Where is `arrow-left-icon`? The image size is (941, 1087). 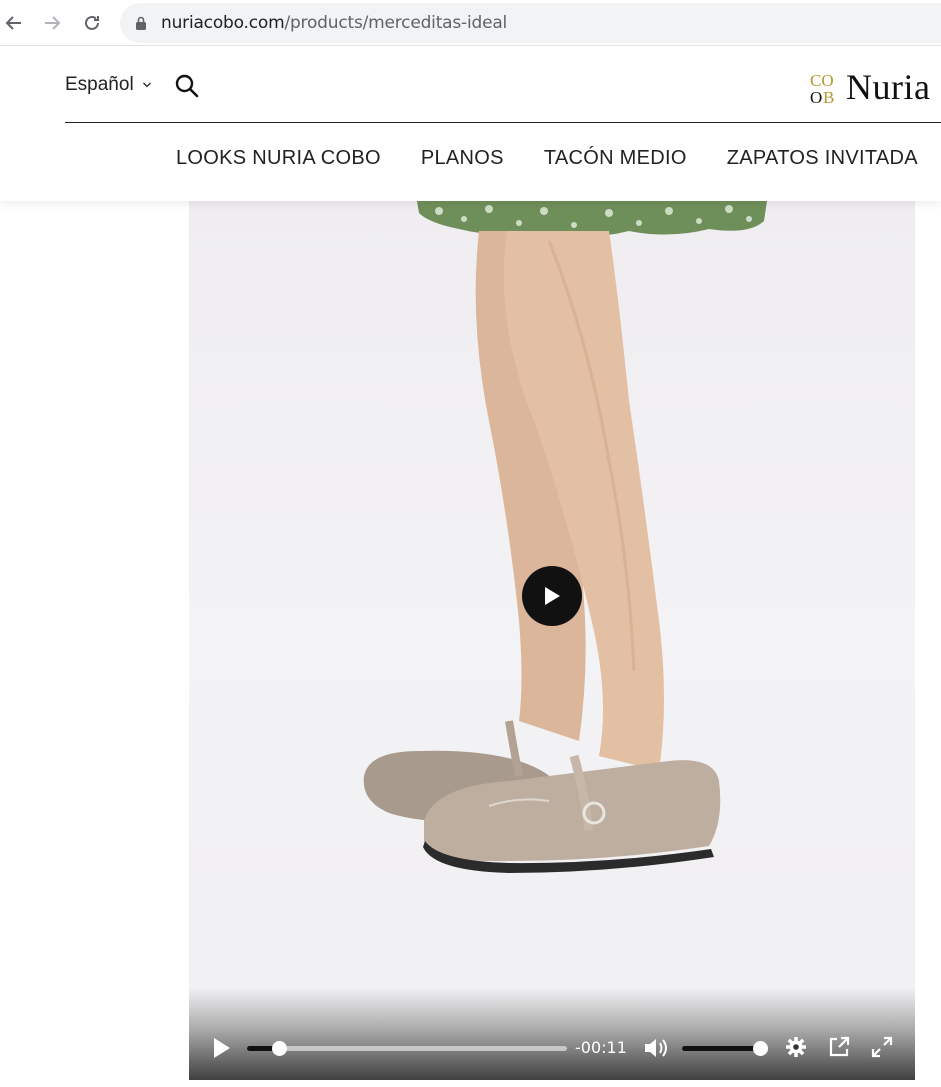
arrow-left-icon is located at coordinates (13, 23).